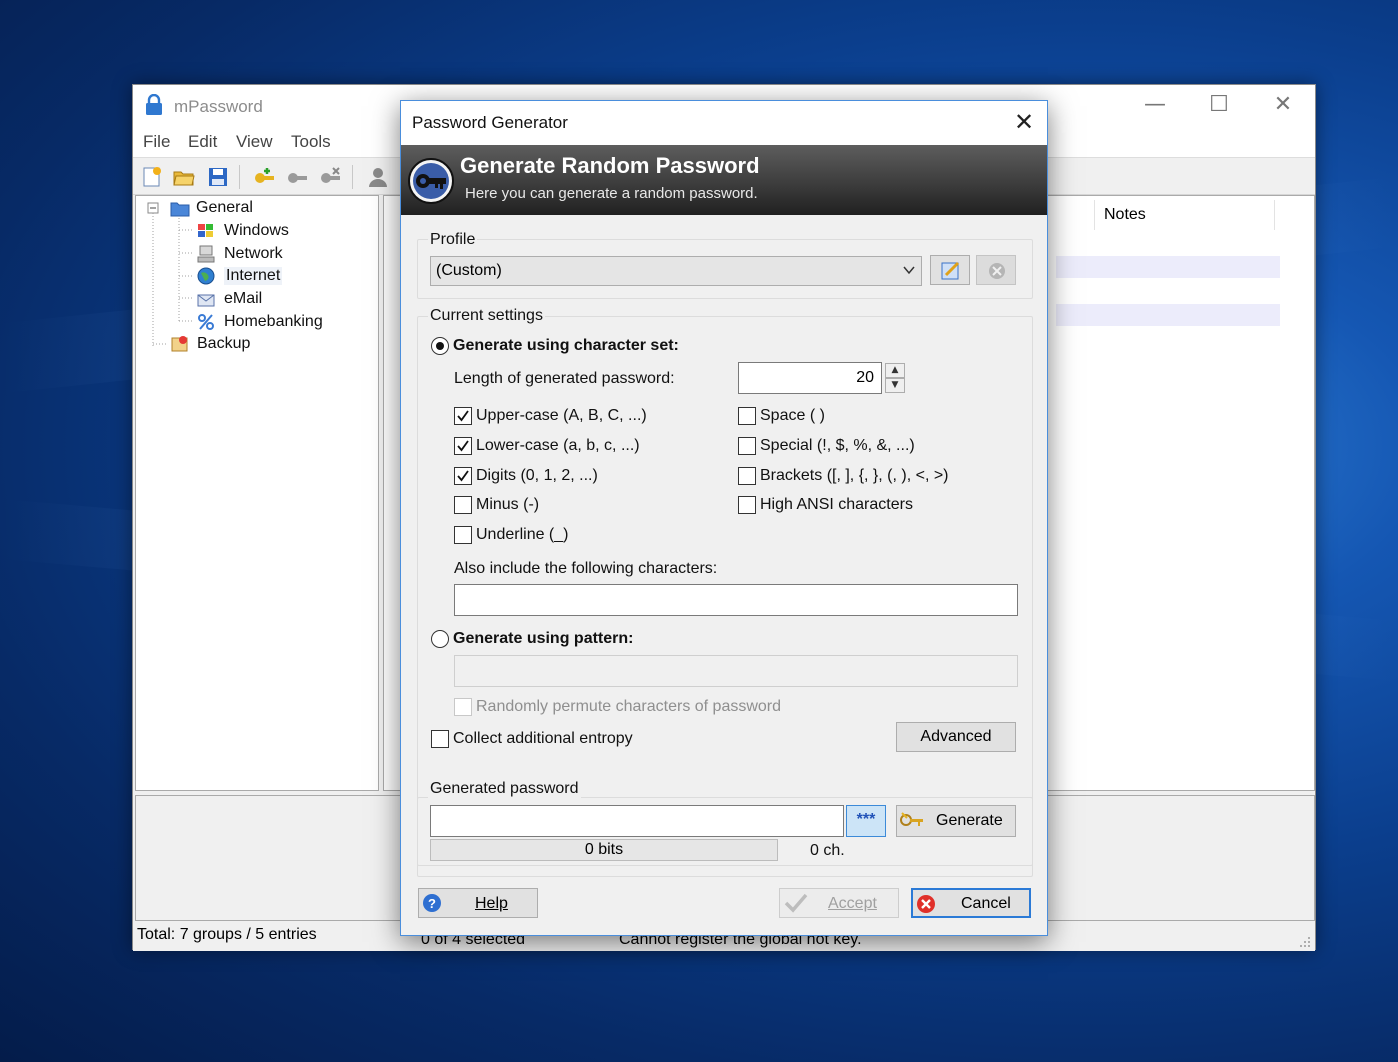 The image size is (1398, 1062). What do you see at coordinates (330, 177) in the screenshot?
I see `delete-entry-icon` at bounding box center [330, 177].